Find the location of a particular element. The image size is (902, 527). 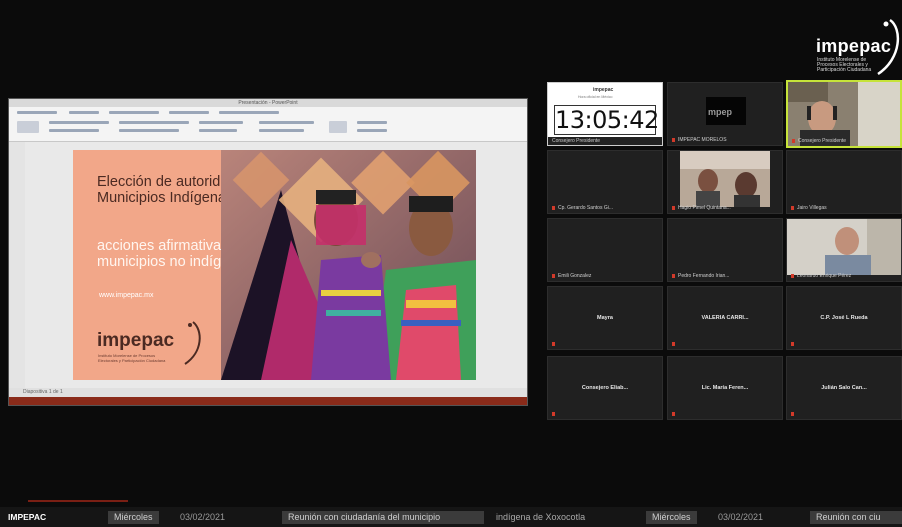

video-tile: Mayra is located at coordinates (605, 318).